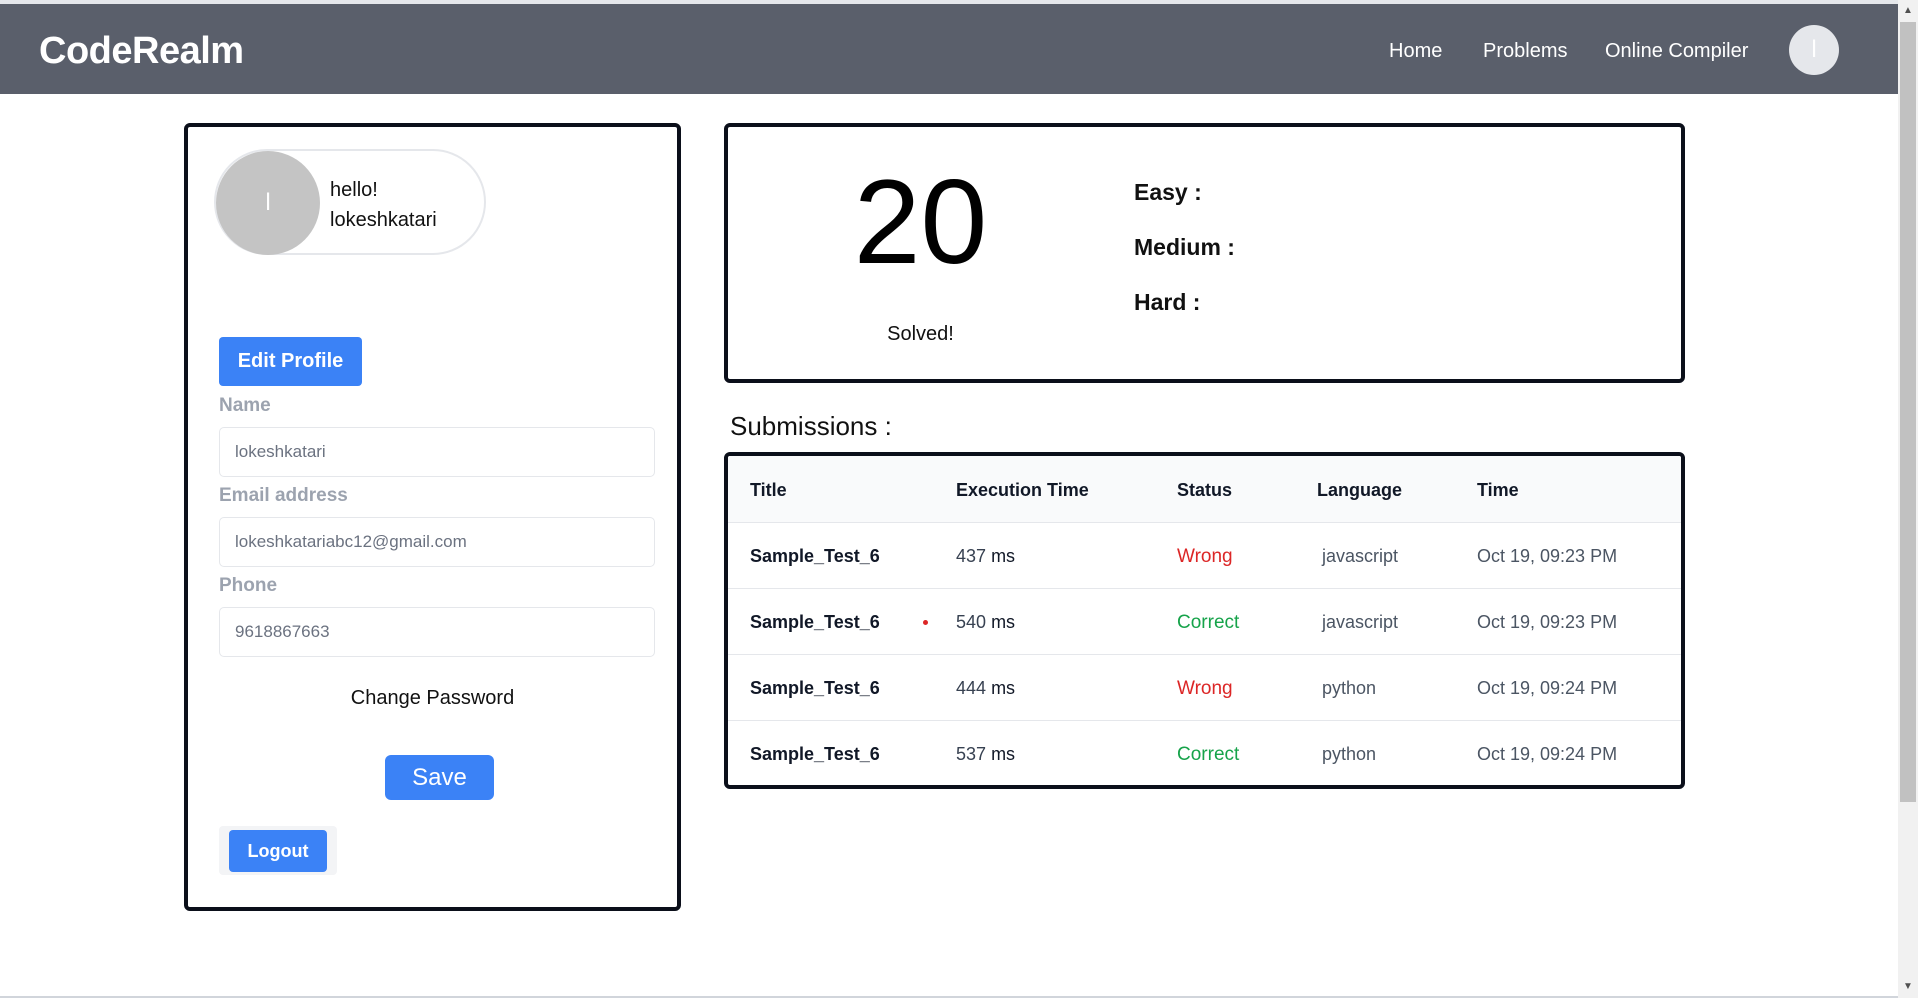  I want to click on phone-field, so click(437, 632).